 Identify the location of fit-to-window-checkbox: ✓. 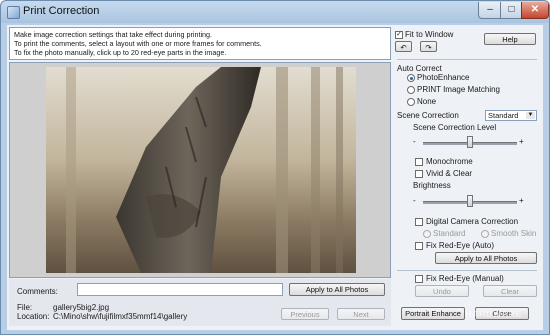
(399, 35).